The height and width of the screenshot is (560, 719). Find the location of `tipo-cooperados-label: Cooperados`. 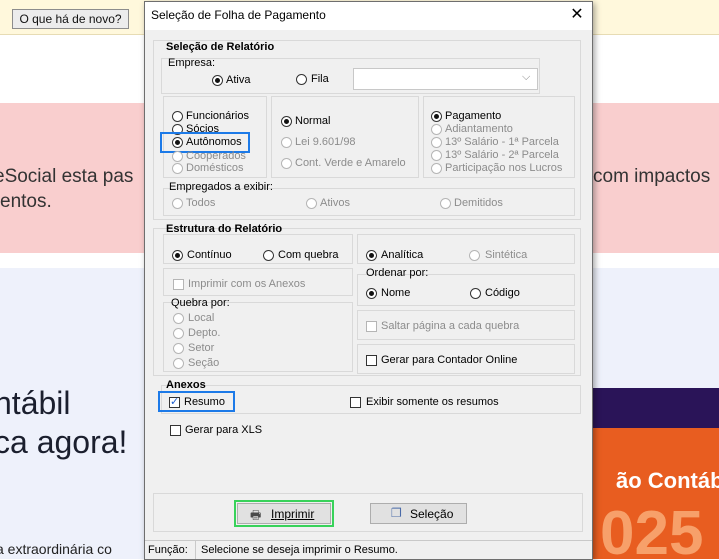

tipo-cooperados-label: Cooperados is located at coordinates (216, 156).